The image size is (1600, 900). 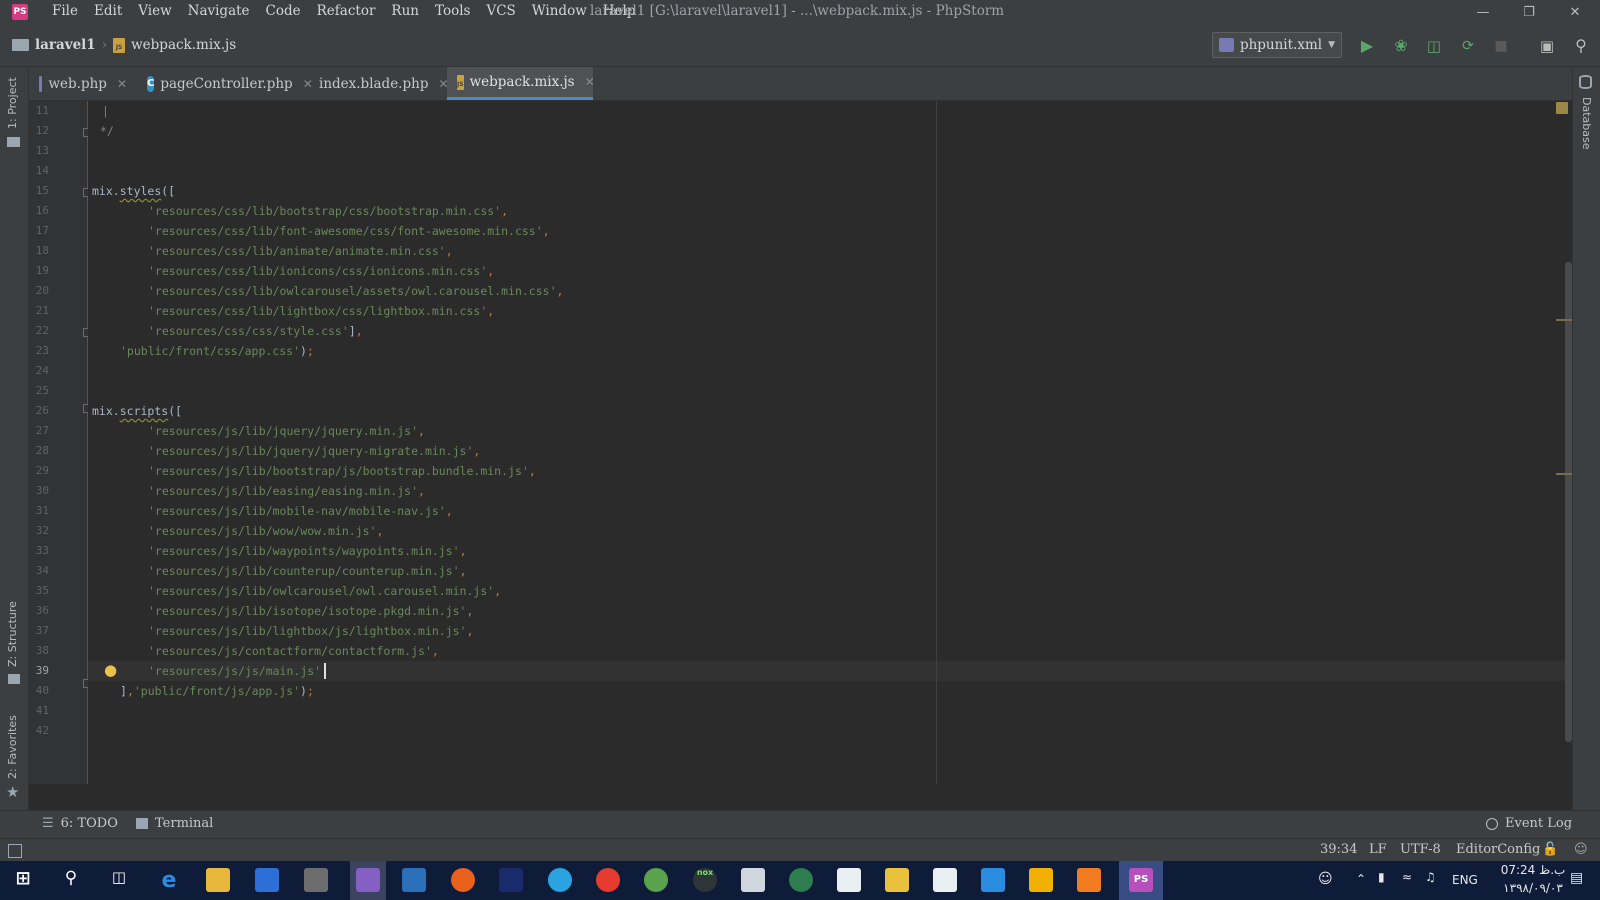 I want to click on chevron-up-icon: ⌃, so click(x=1361, y=879).